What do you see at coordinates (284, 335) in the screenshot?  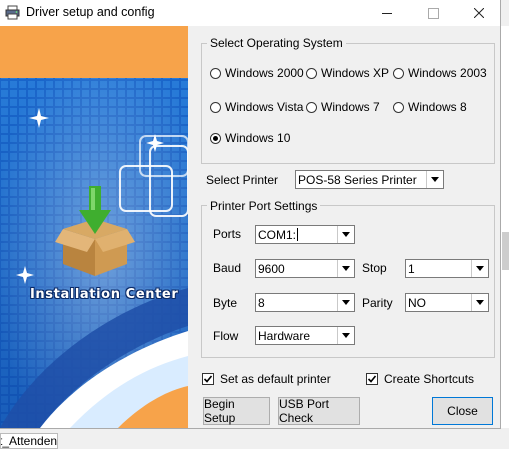 I see `flow-select-value: Hardware` at bounding box center [284, 335].